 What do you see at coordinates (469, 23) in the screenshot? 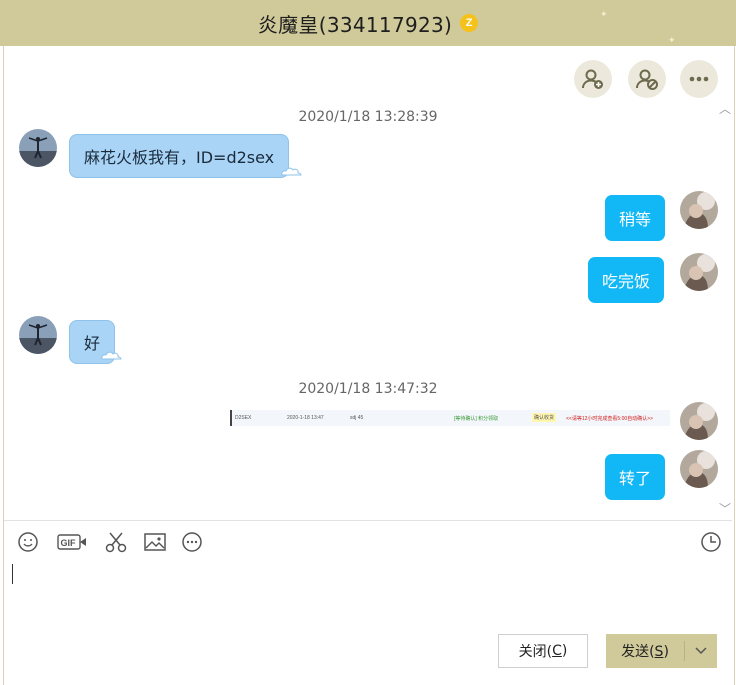
I see `vip-badge-icon: Z` at bounding box center [469, 23].